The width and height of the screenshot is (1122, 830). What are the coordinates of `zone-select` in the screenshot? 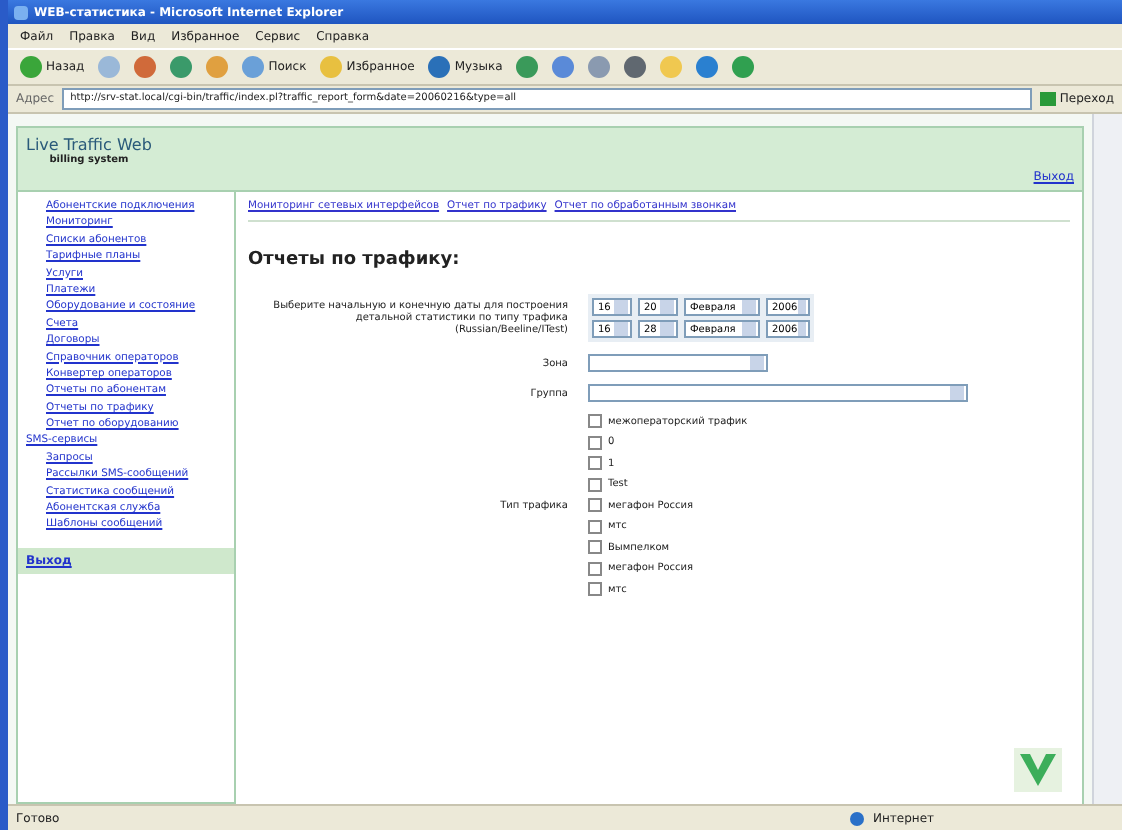 It's located at (678, 363).